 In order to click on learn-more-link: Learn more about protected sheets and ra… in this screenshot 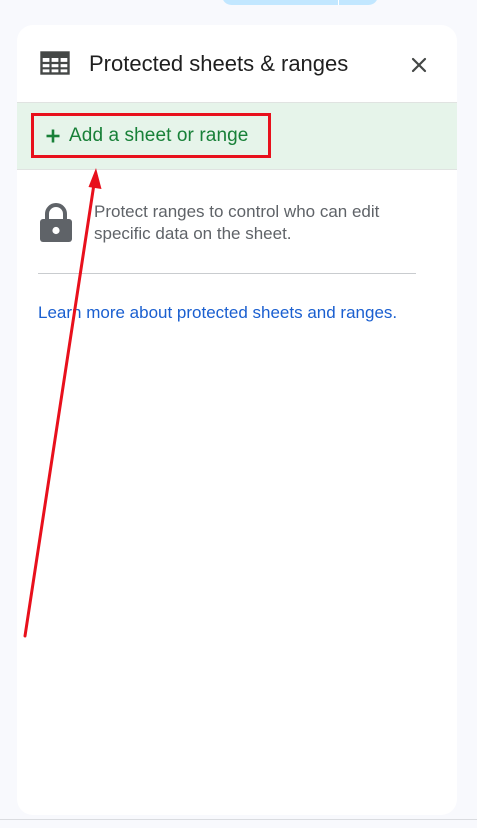, I will do `click(217, 313)`.